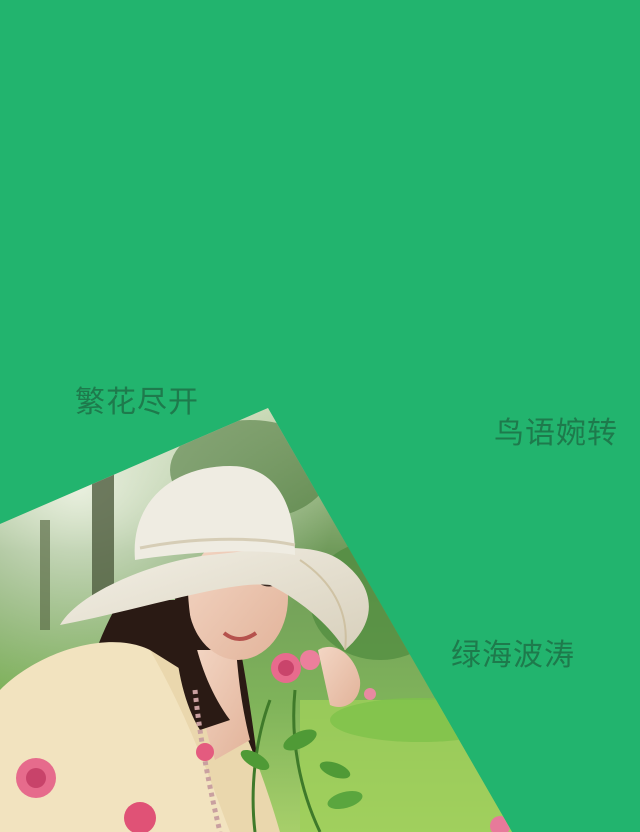 This screenshot has width=640, height=832. I want to click on caption-green-sea-waves: 绿海波涛, so click(513, 655).